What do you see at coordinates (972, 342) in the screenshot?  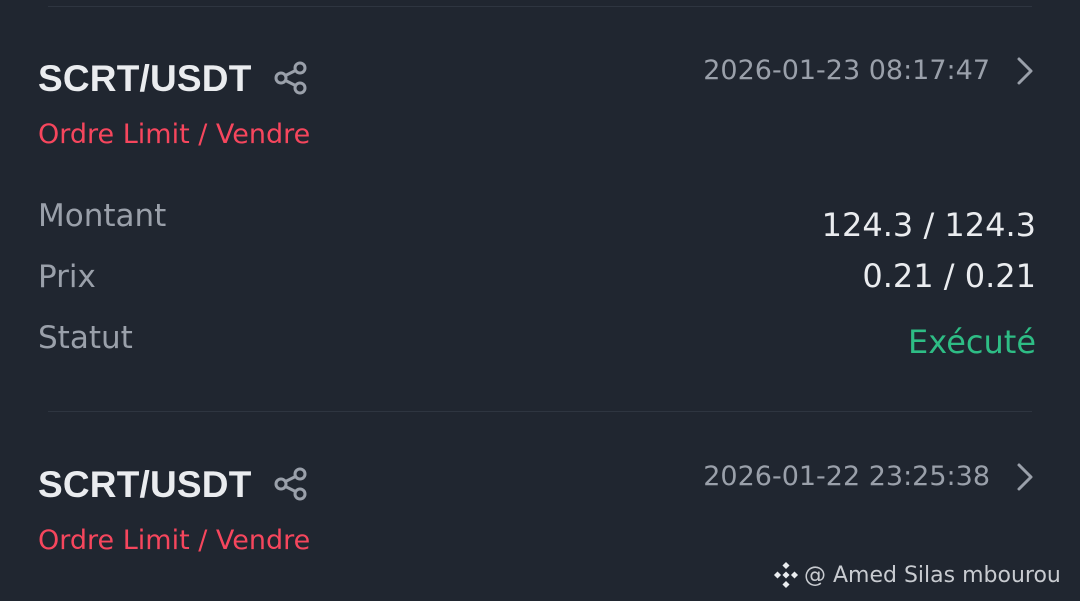 I see `status-value: Exécuté` at bounding box center [972, 342].